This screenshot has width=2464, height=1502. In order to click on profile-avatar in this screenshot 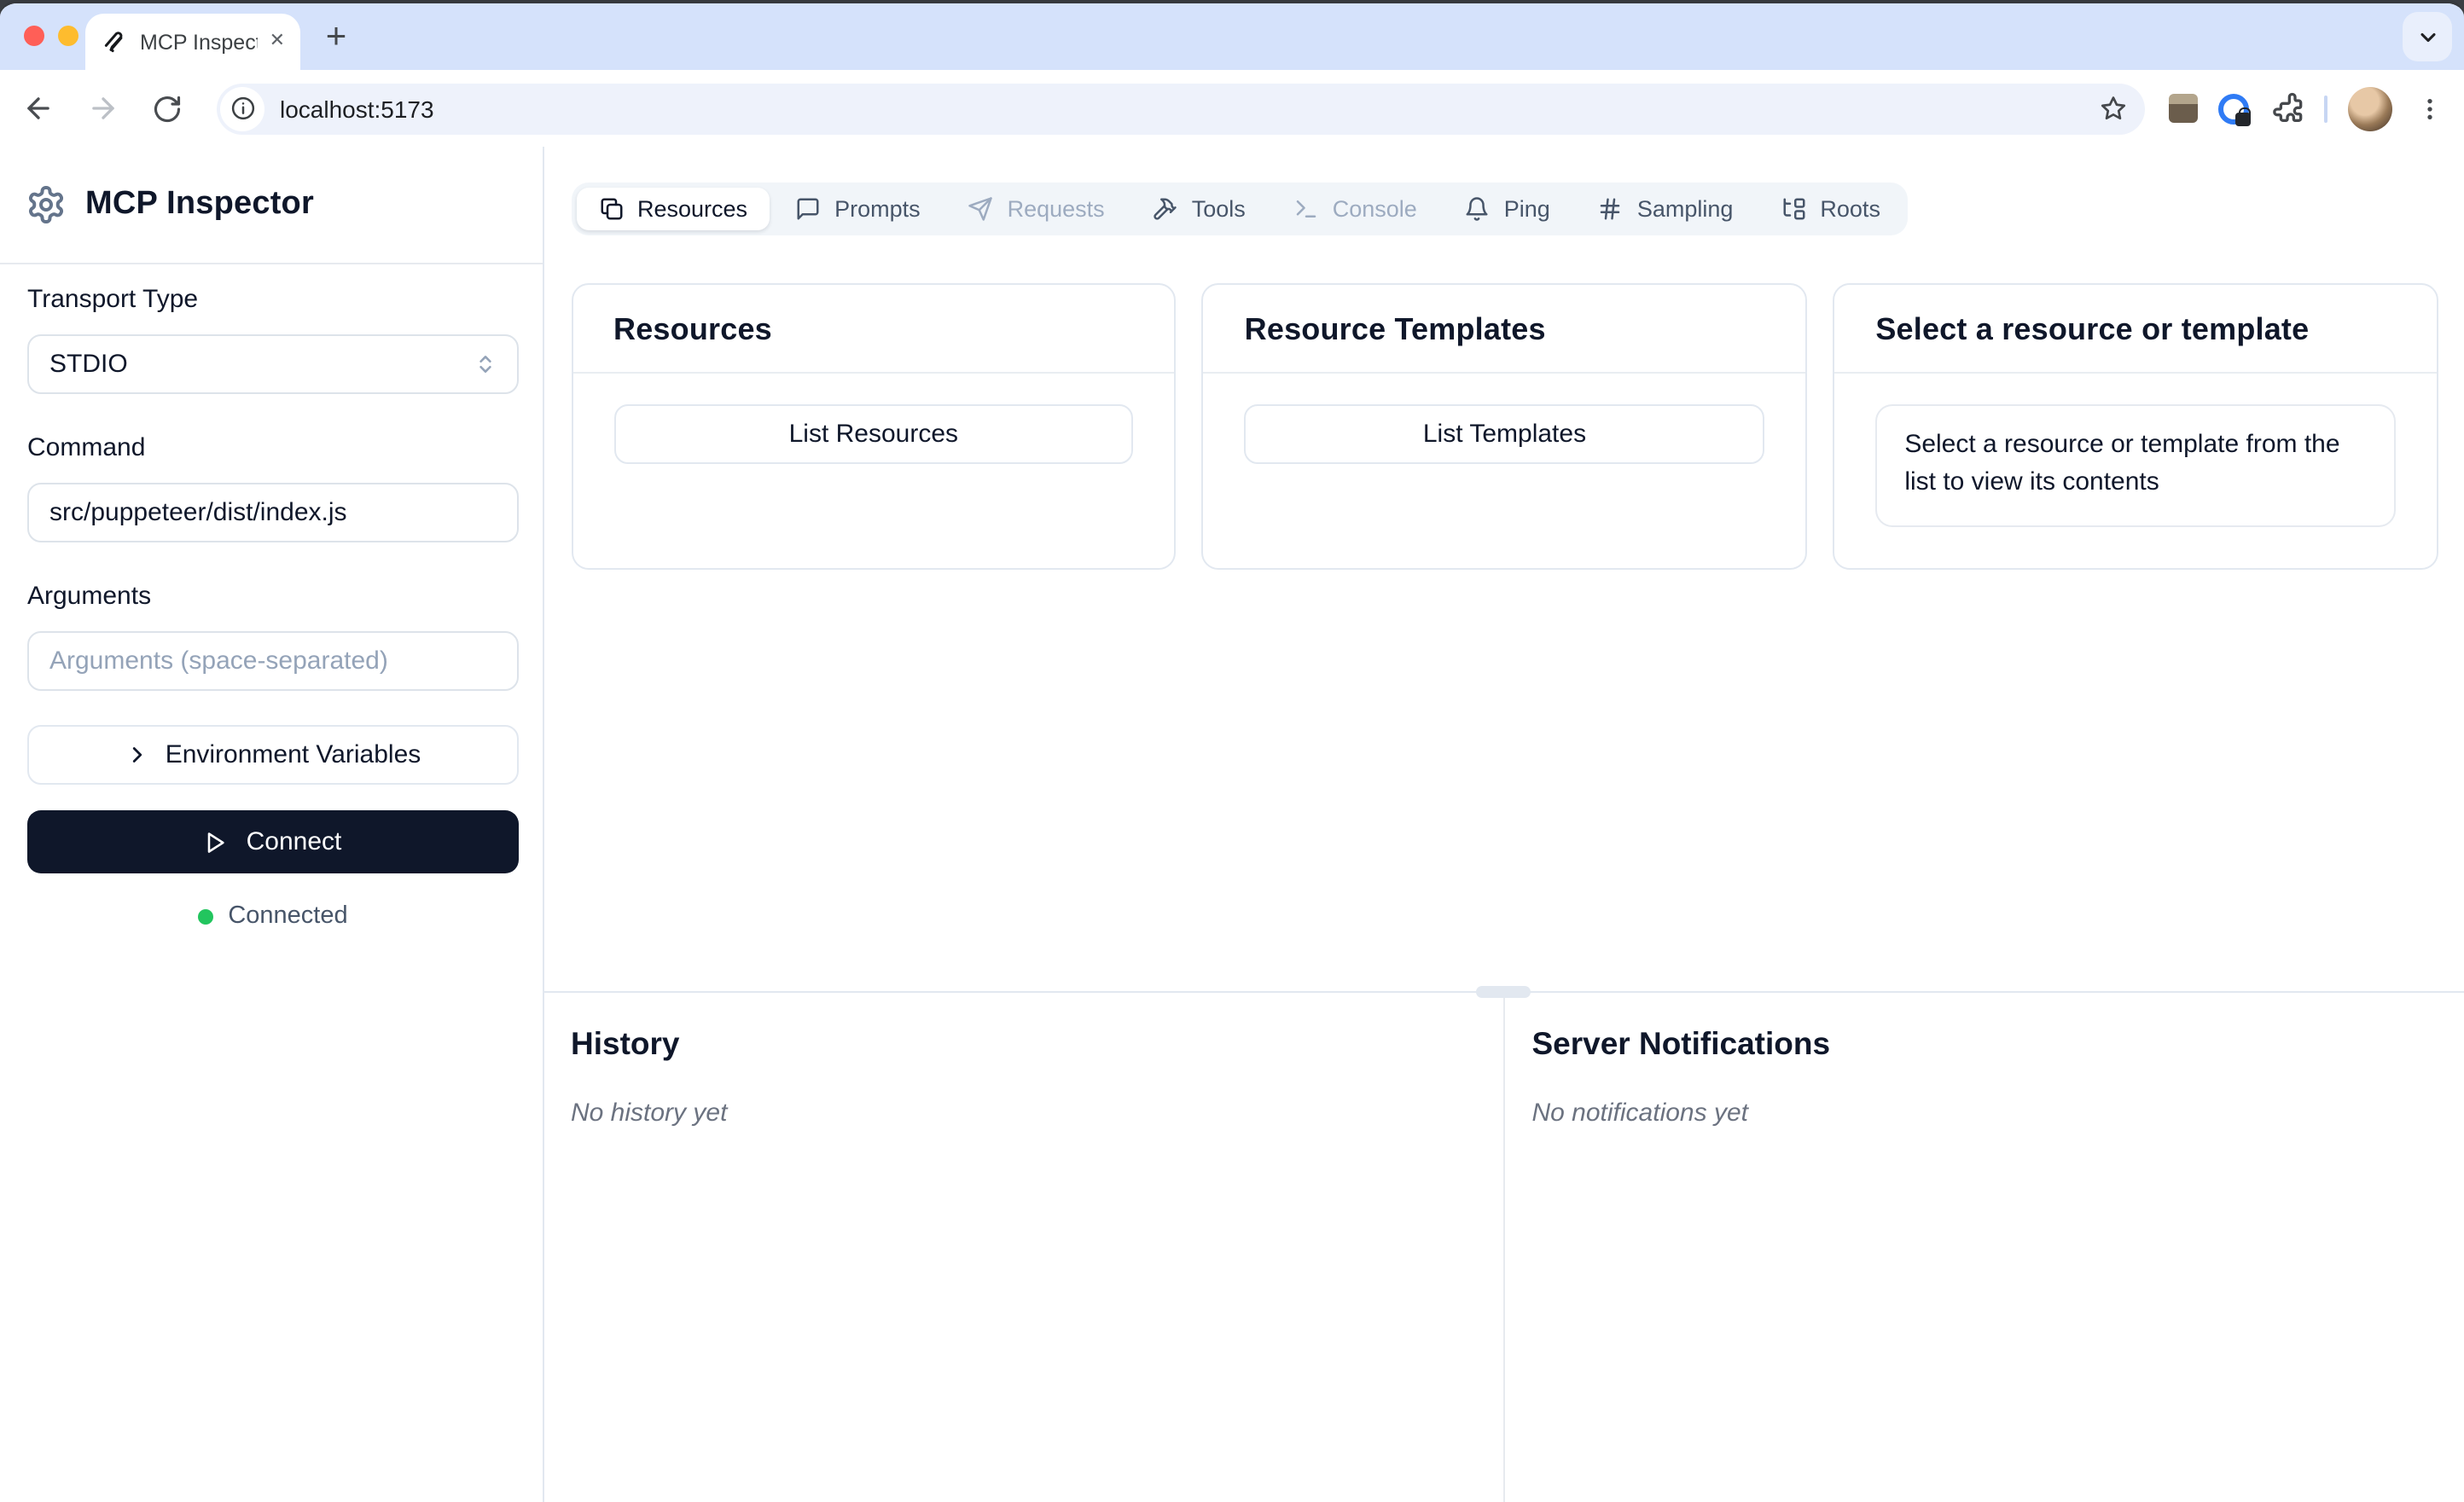, I will do `click(2370, 108)`.